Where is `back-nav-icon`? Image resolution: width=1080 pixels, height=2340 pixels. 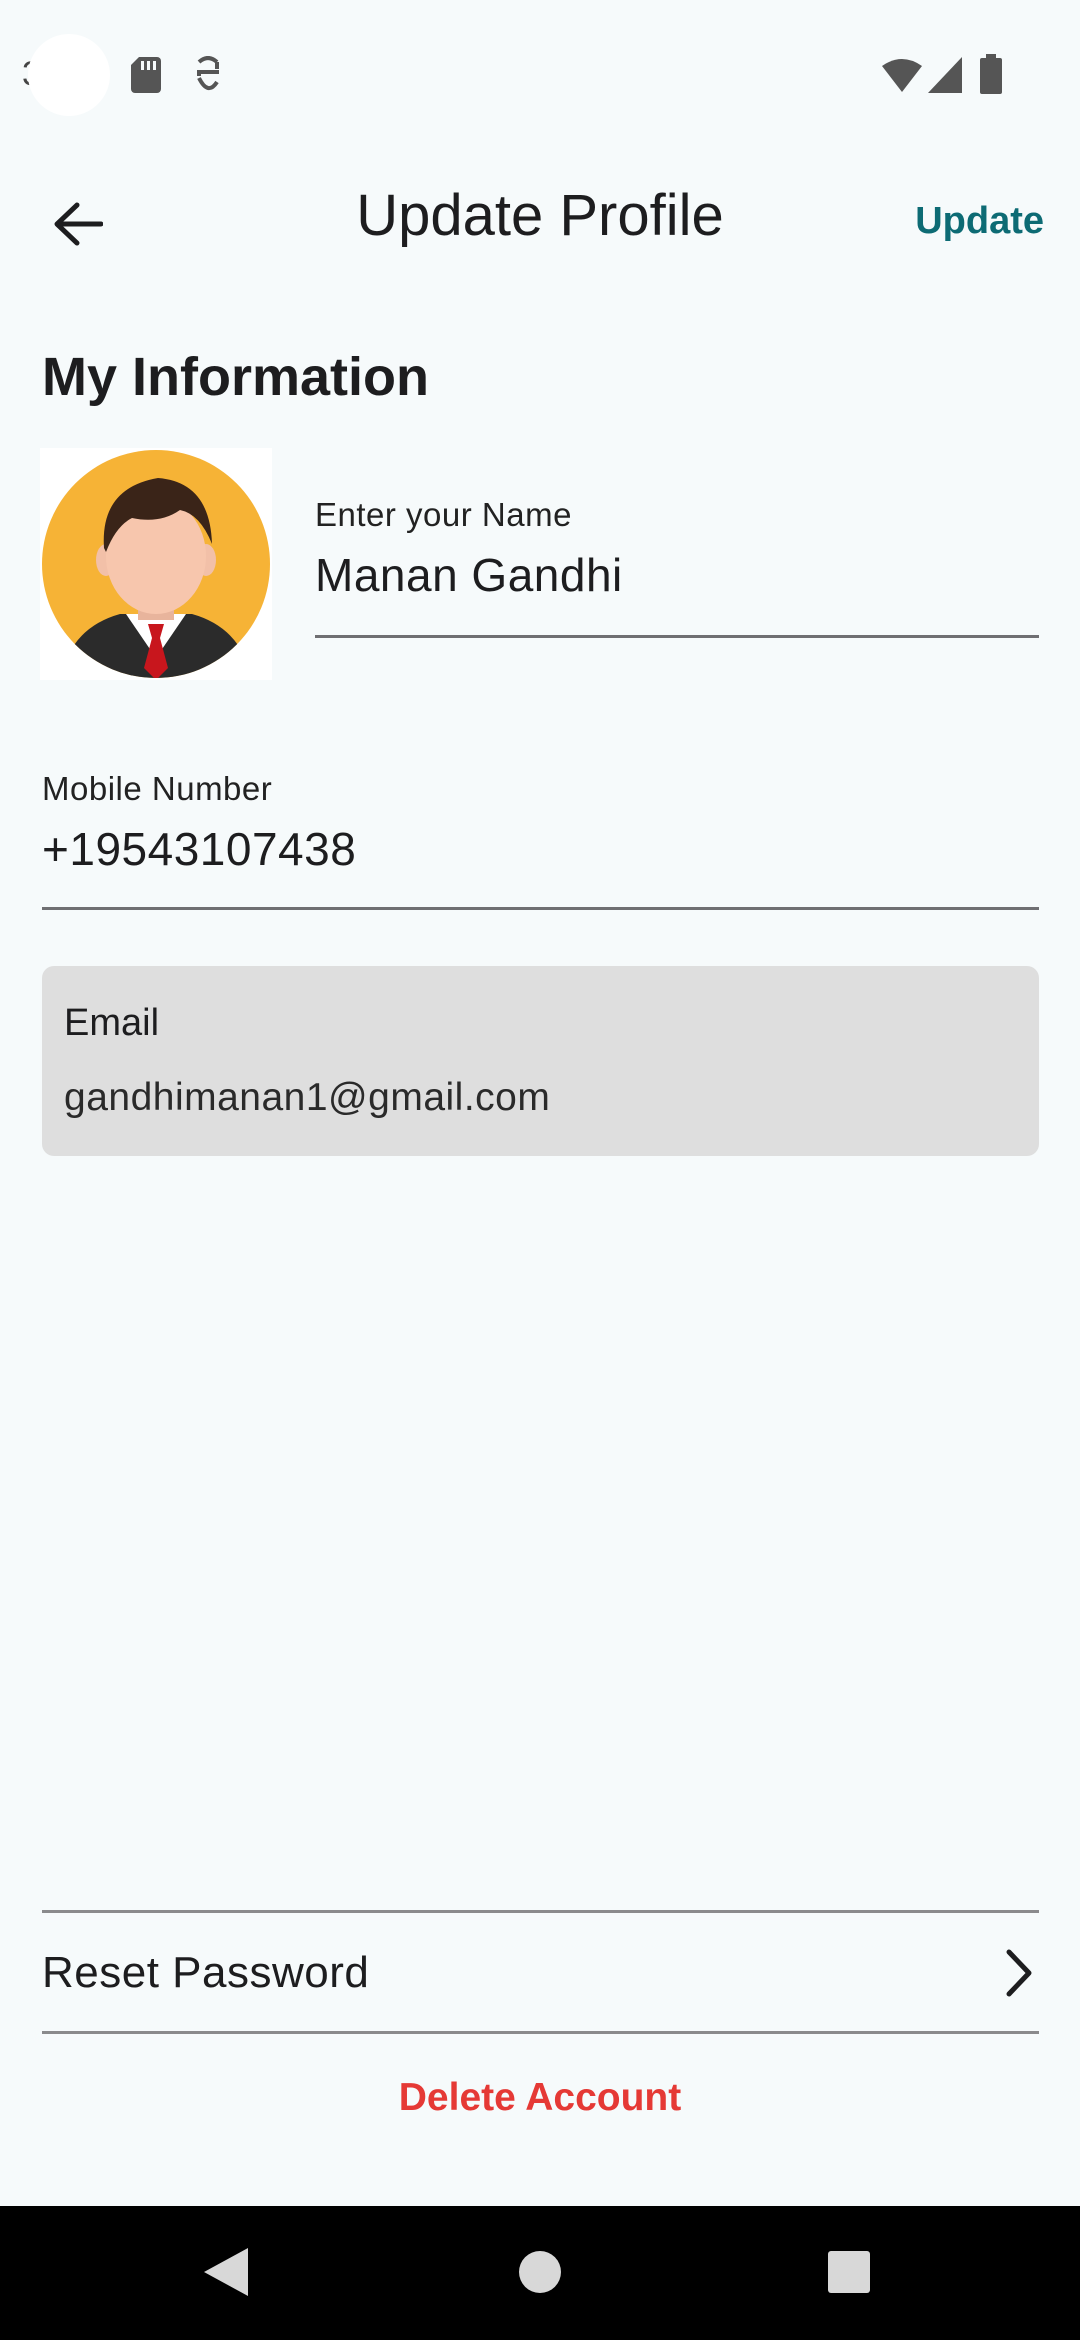
back-nav-icon is located at coordinates (226, 2272).